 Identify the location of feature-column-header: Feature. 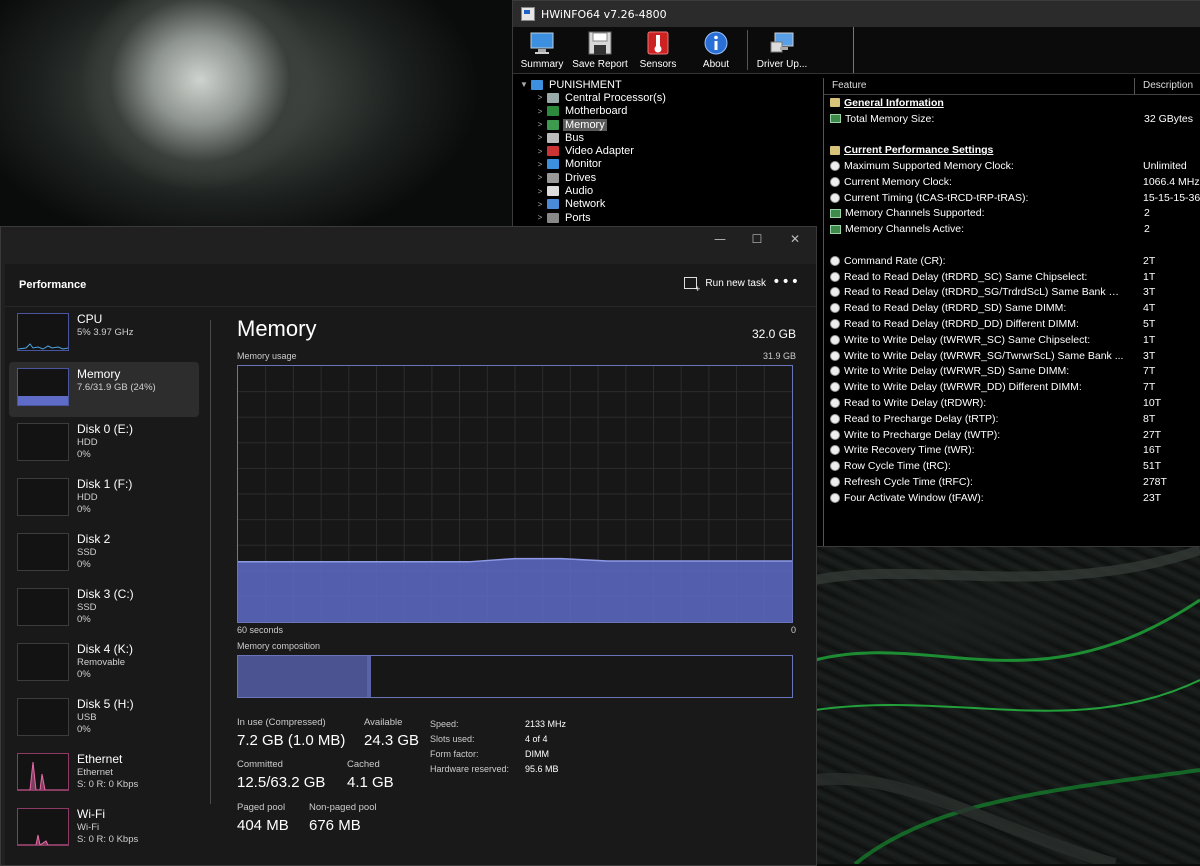
(979, 86).